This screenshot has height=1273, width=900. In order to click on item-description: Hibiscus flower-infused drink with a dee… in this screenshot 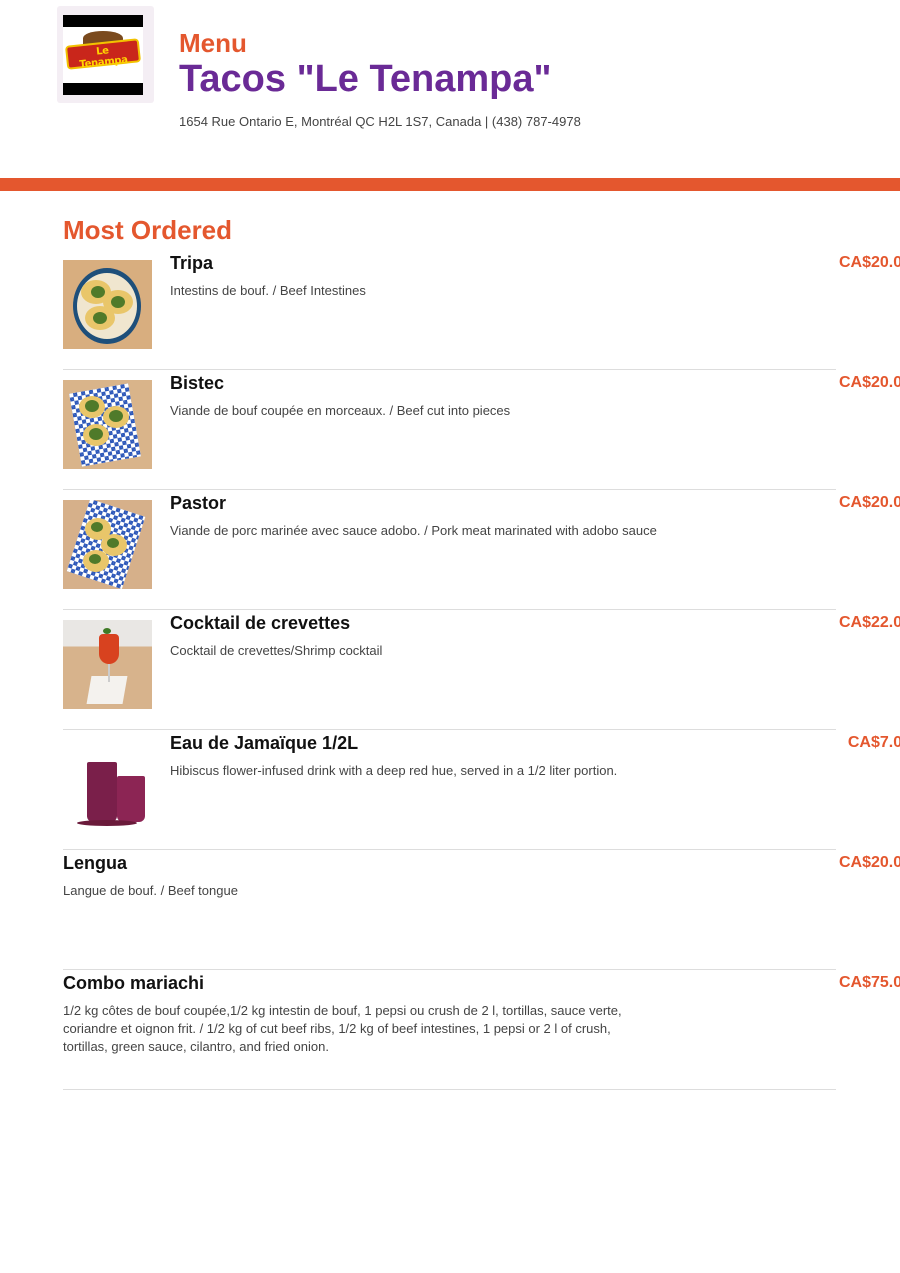, I will do `click(394, 770)`.